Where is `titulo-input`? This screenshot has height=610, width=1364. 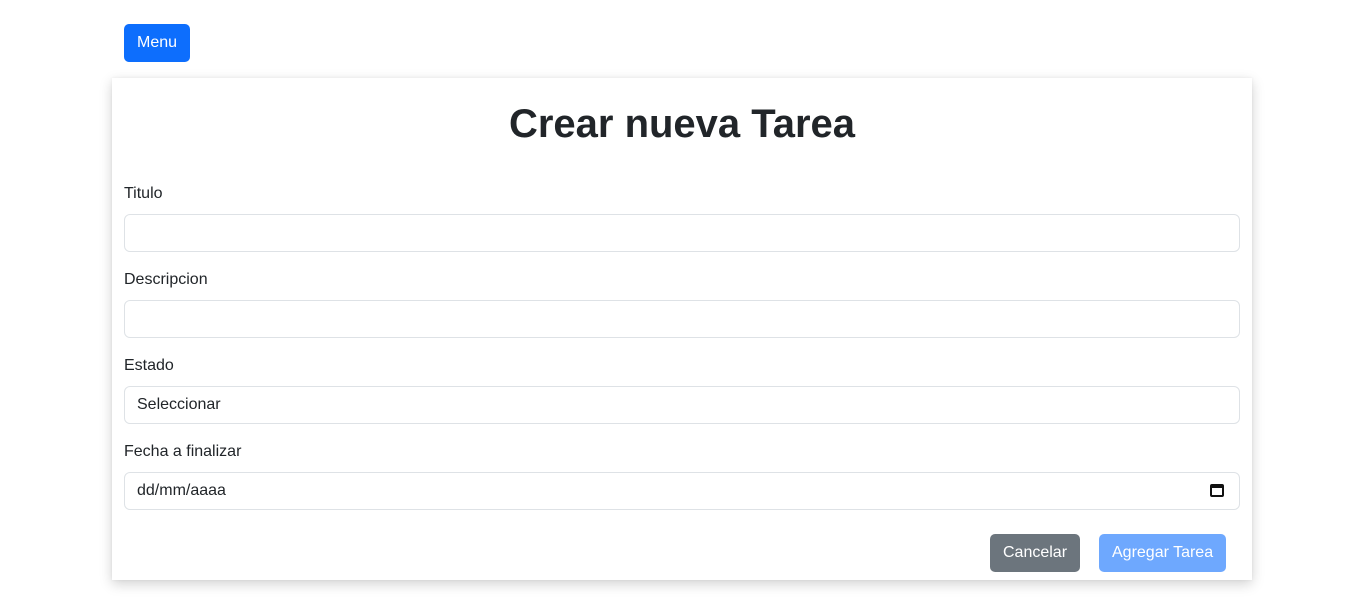
titulo-input is located at coordinates (682, 233).